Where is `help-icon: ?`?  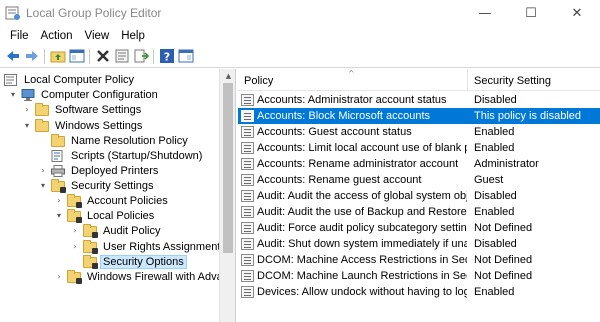
help-icon: ? is located at coordinates (167, 56).